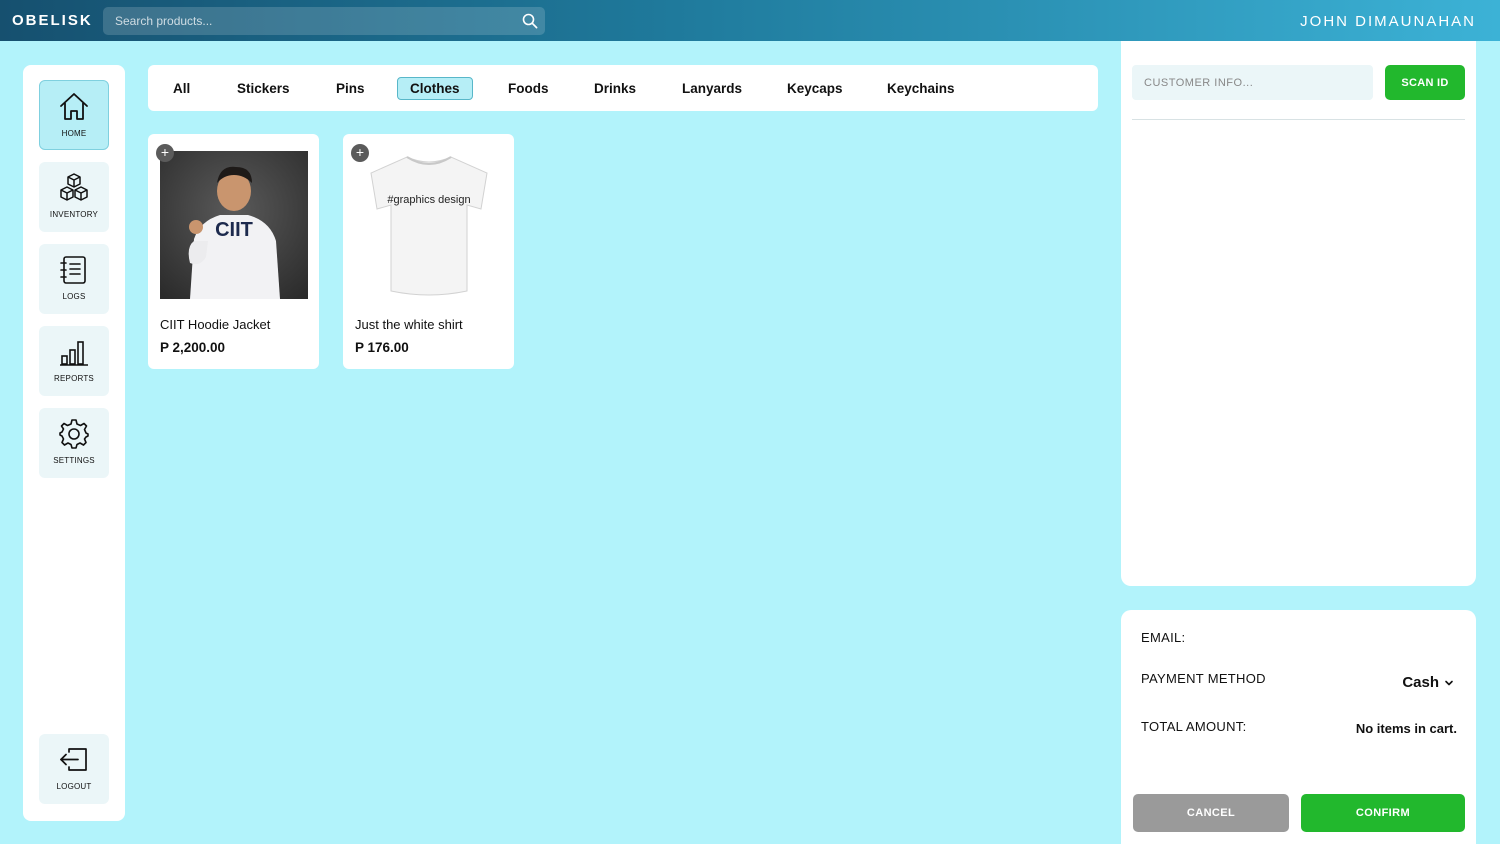  What do you see at coordinates (1298, 119) in the screenshot?
I see `divider` at bounding box center [1298, 119].